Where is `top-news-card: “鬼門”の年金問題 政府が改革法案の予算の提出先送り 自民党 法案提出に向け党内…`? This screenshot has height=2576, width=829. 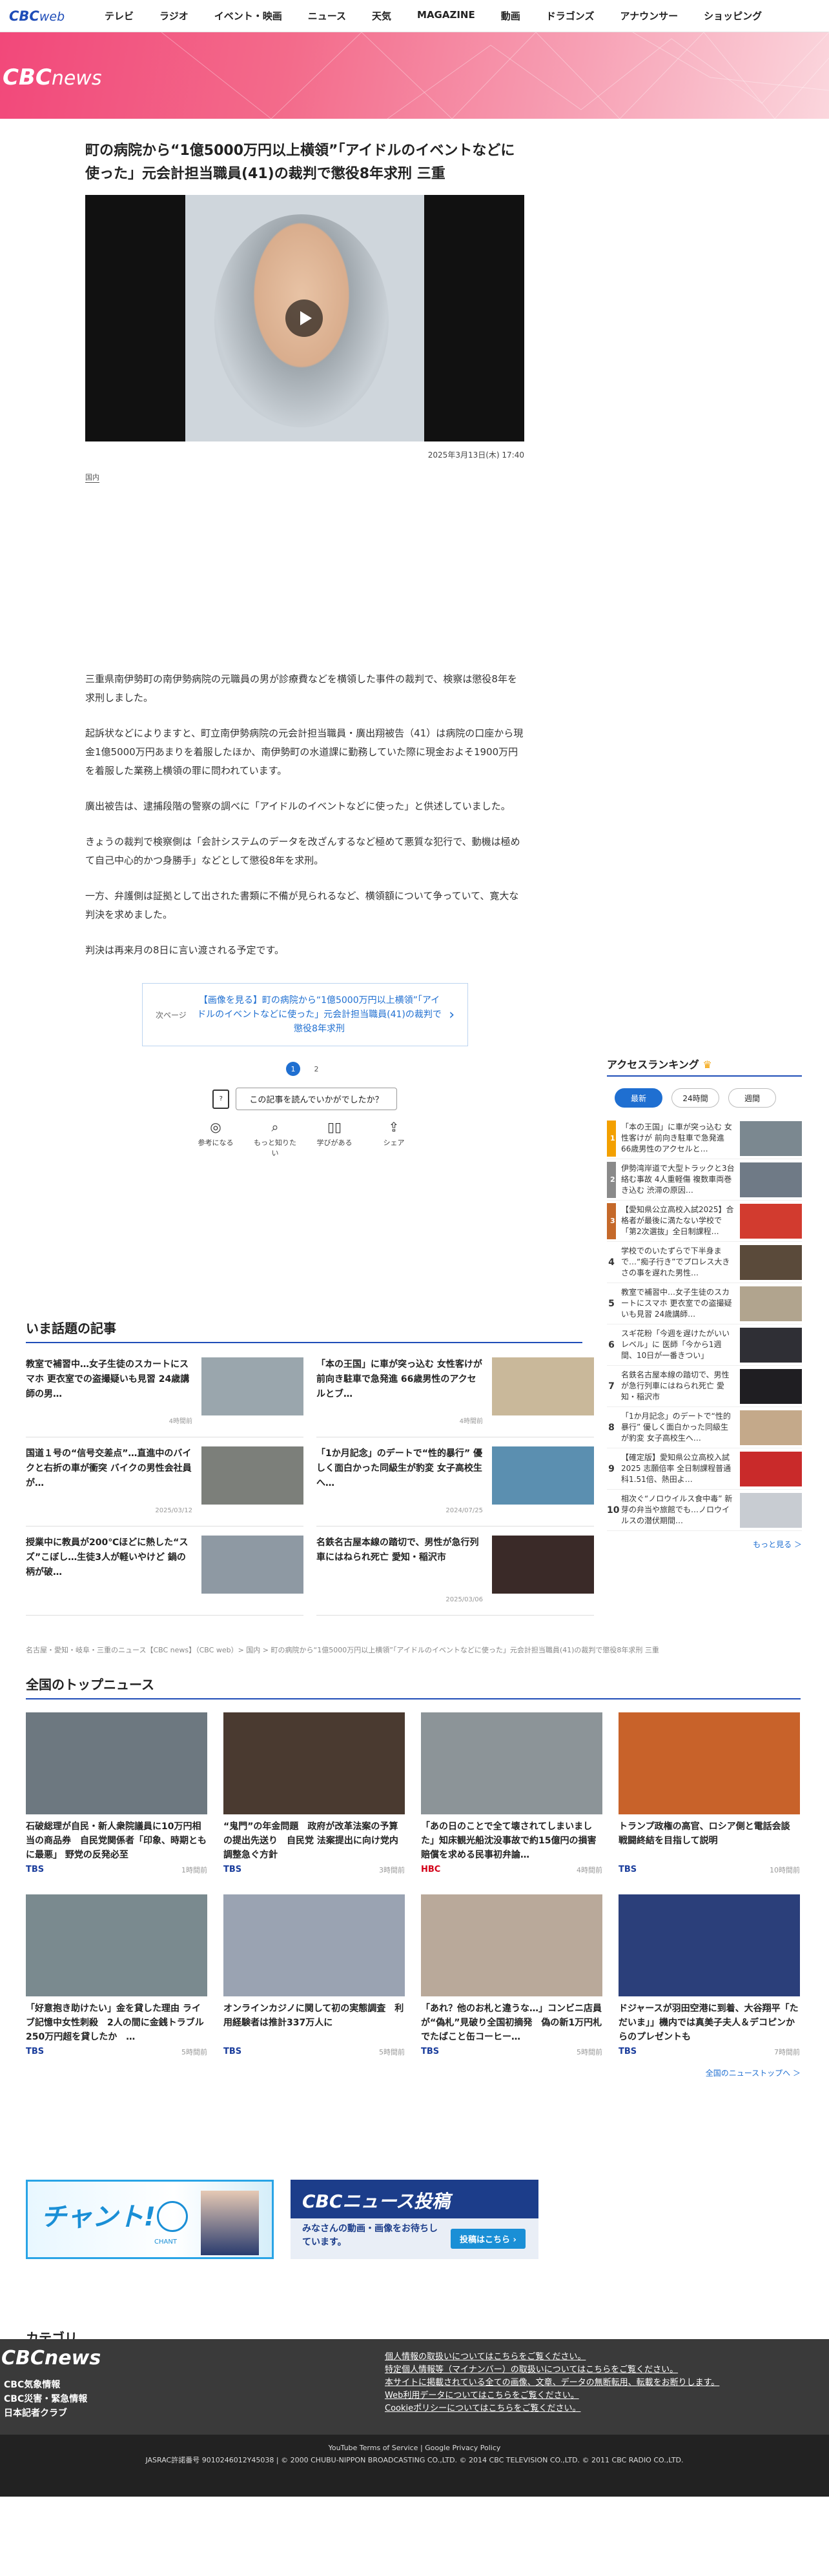 top-news-card: “鬼門”の年金問題 政府が改革法案の予算の提出先送り 自民党 法案提出に向け党内… is located at coordinates (314, 1793).